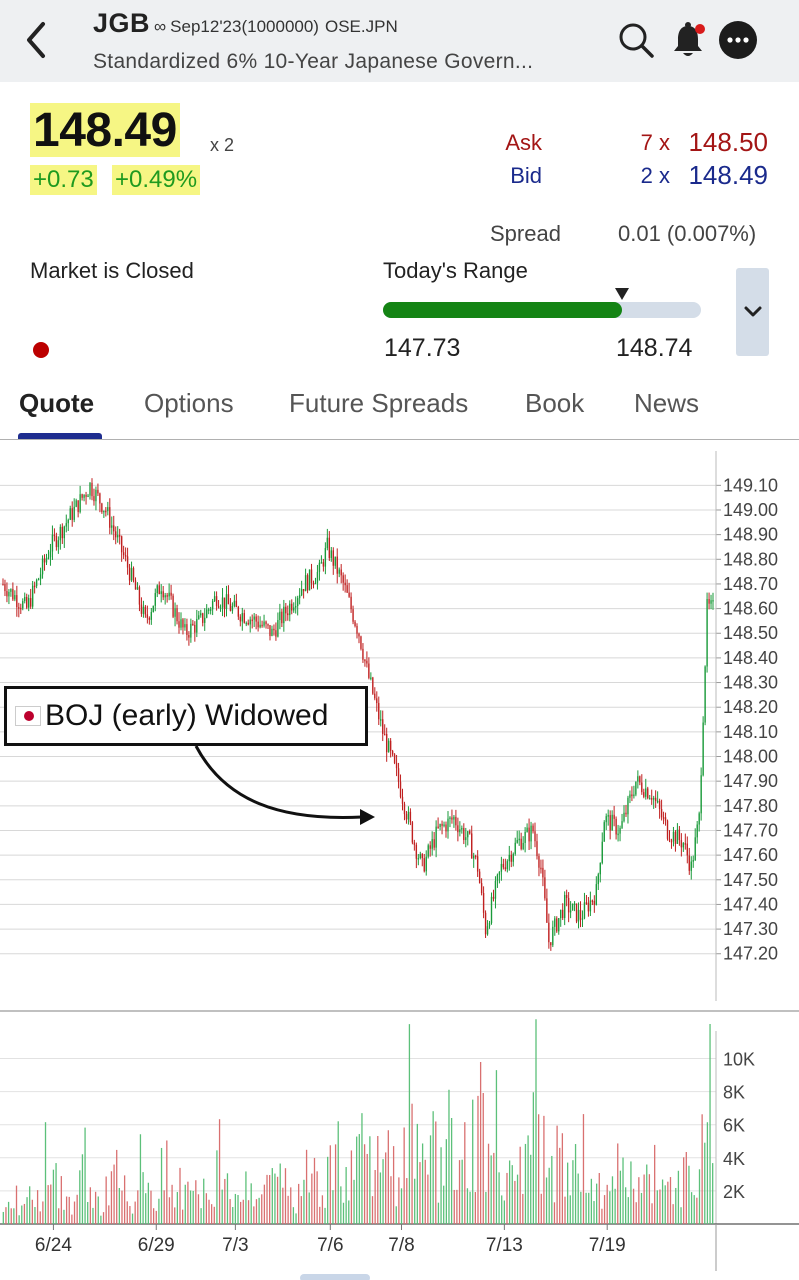  I want to click on contract-label: Sep12'23(1000000), so click(244, 26).